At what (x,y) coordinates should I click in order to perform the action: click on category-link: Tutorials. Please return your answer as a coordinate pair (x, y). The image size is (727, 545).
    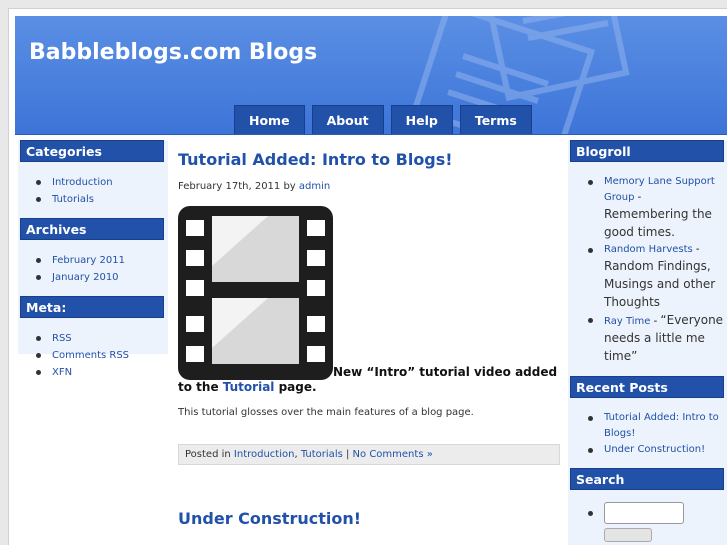
    Looking at the image, I should click on (73, 199).